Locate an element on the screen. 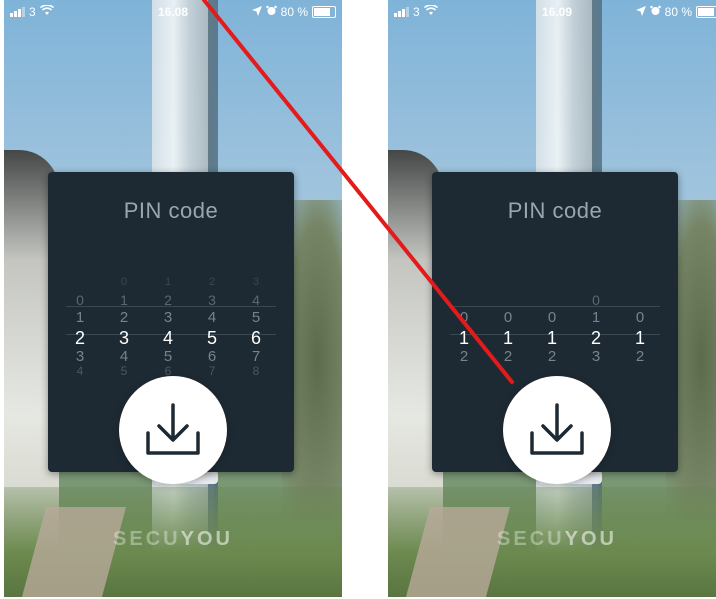 This screenshot has width=716, height=599. pin-digit-selected: 5 is located at coordinates (211, 338).